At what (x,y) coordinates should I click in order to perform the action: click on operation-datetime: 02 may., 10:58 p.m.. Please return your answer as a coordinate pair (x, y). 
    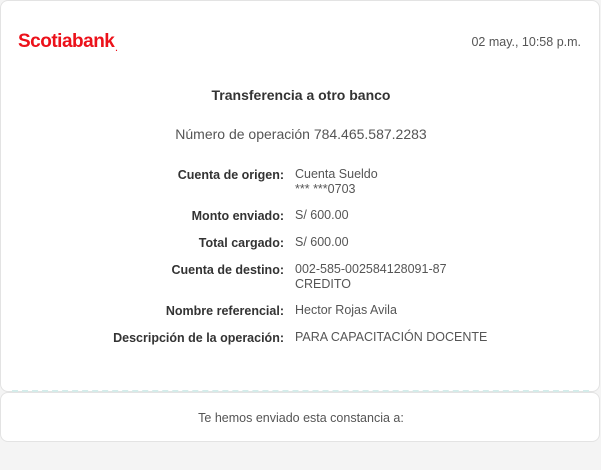
    Looking at the image, I should click on (526, 42).